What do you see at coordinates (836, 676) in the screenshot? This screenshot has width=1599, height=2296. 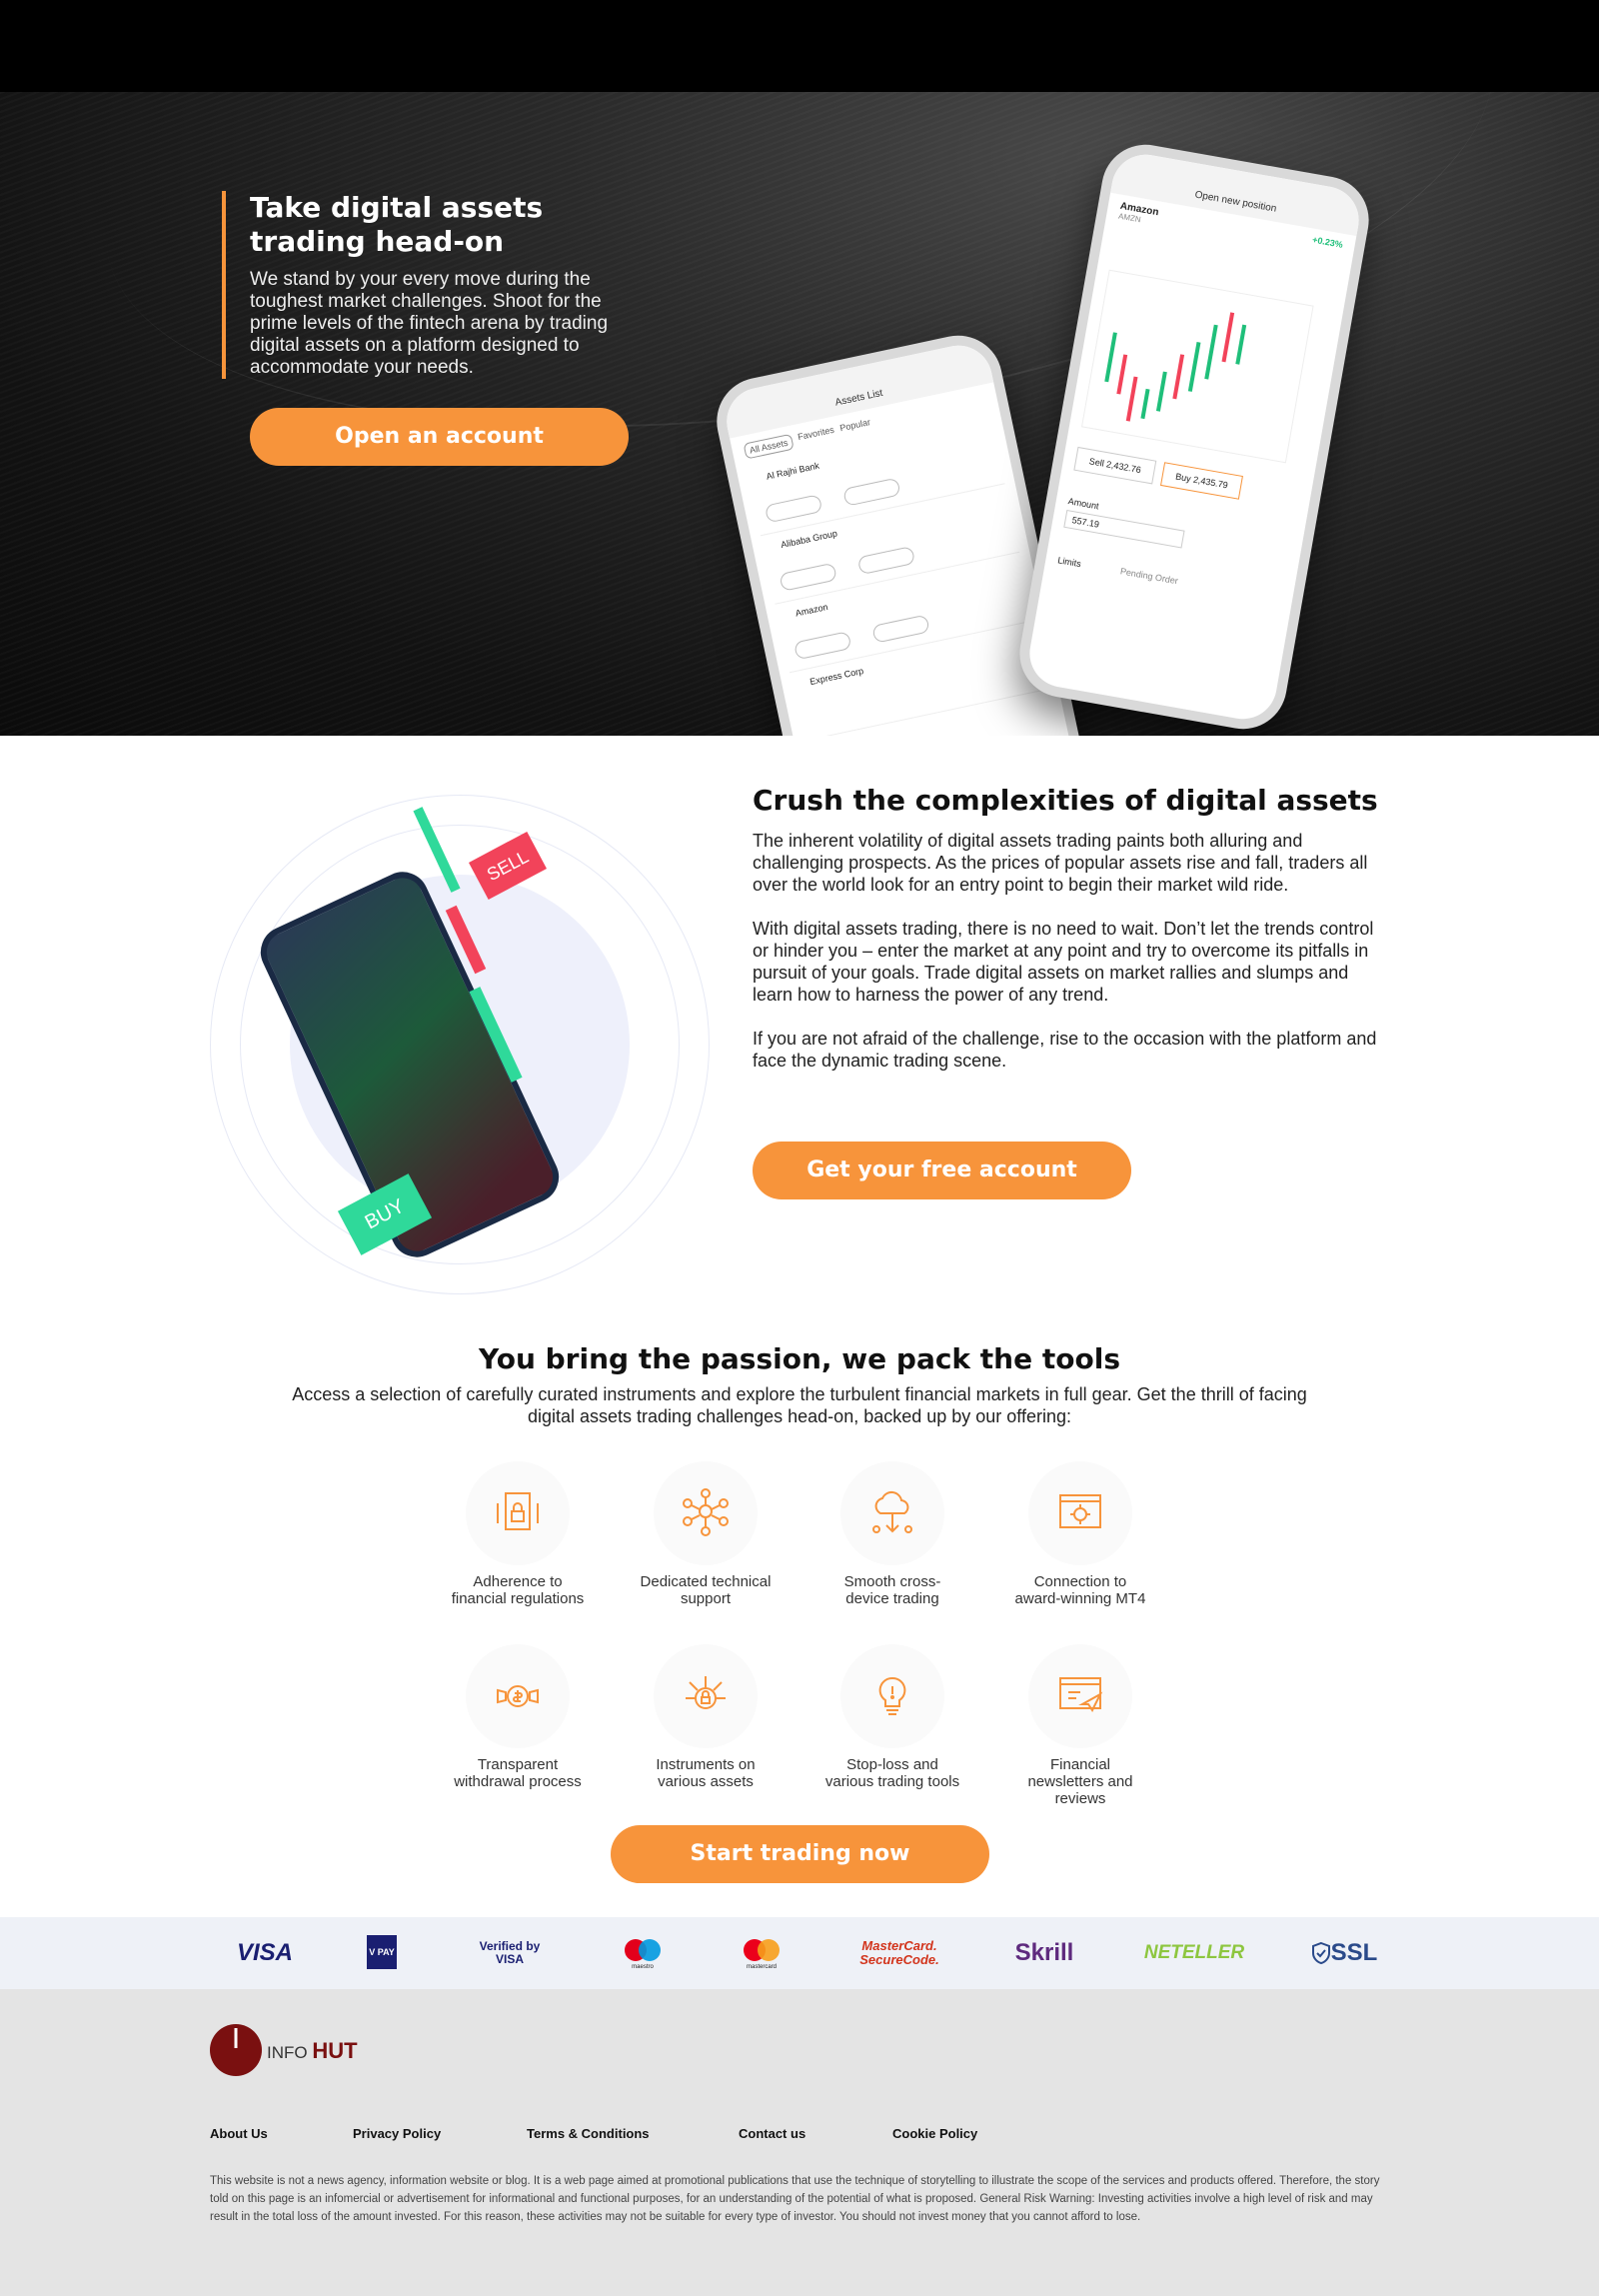 I see `asset-name: Express Corp` at bounding box center [836, 676].